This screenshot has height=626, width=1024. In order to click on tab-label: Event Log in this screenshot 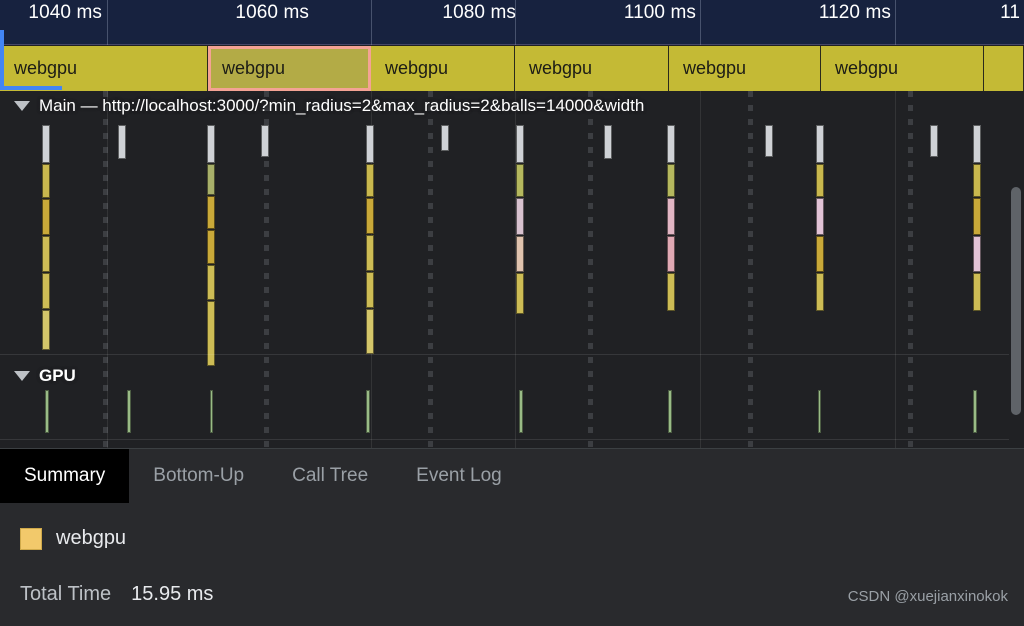, I will do `click(459, 475)`.